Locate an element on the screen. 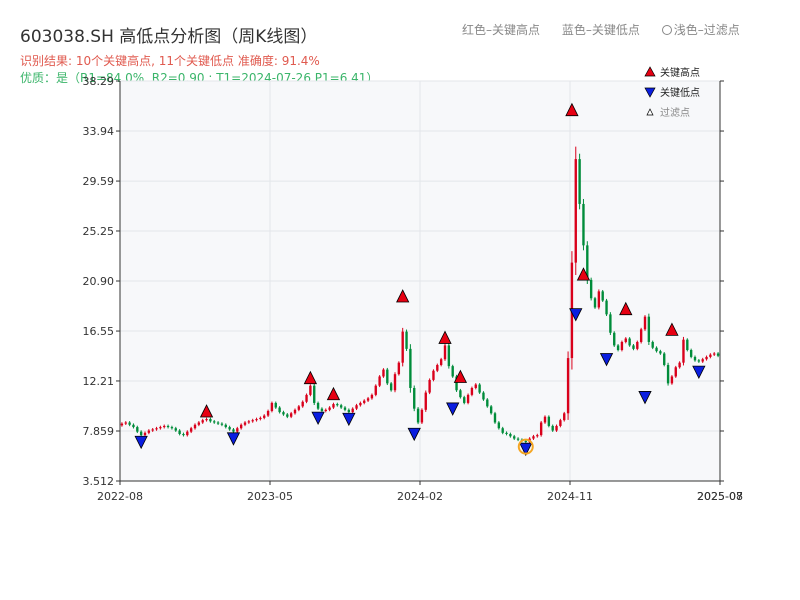 The width and height of the screenshot is (800, 600). legend-label: 关键高点 is located at coordinates (680, 72).